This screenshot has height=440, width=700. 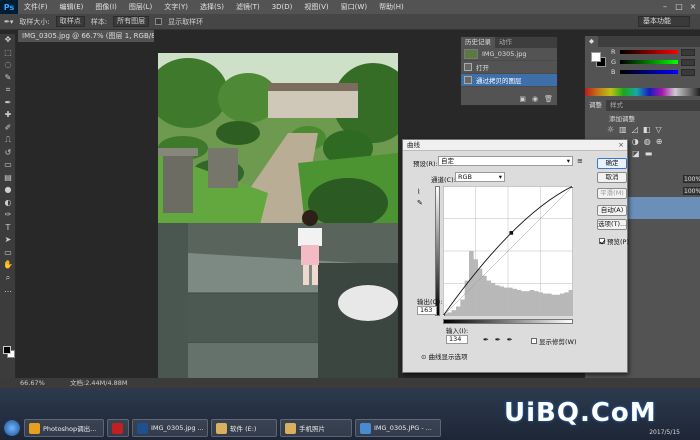 What do you see at coordinates (12, 428) in the screenshot?
I see `start-button` at bounding box center [12, 428].